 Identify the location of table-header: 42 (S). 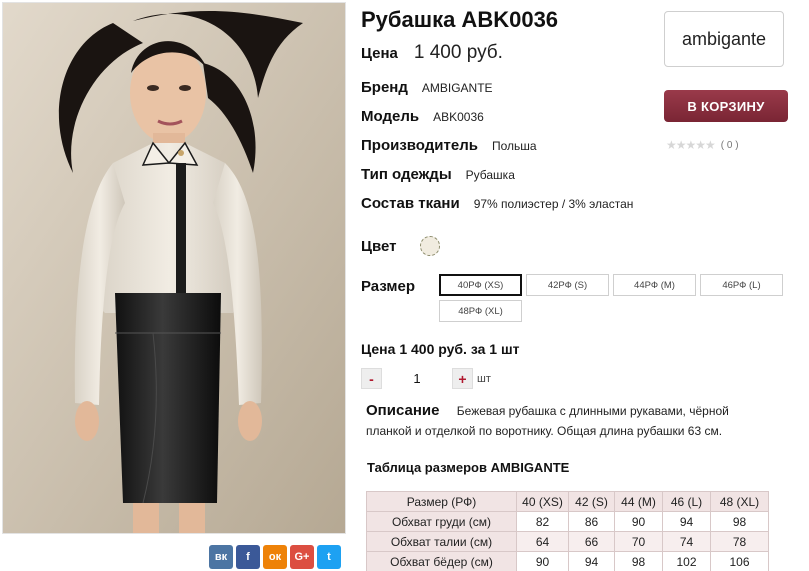
(591, 501).